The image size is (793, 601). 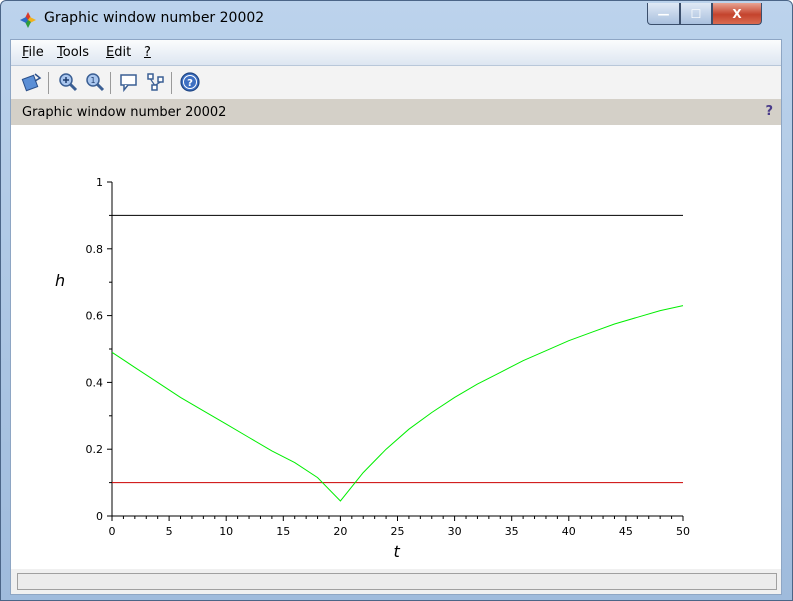 I want to click on x-tick-label: 30, so click(x=455, y=531).